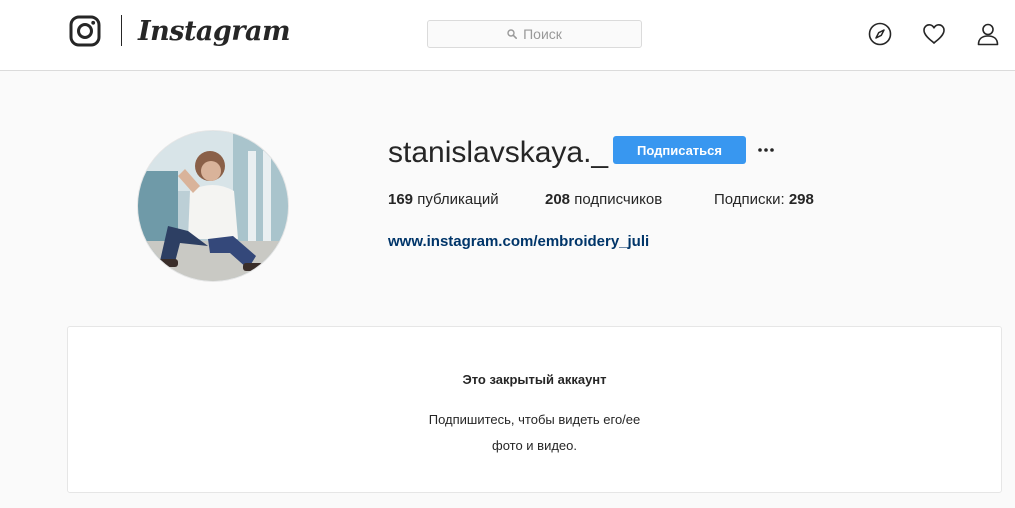 Image resolution: width=1015 pixels, height=508 pixels. What do you see at coordinates (749, 199) in the screenshot?
I see `following-label: Подписки:` at bounding box center [749, 199].